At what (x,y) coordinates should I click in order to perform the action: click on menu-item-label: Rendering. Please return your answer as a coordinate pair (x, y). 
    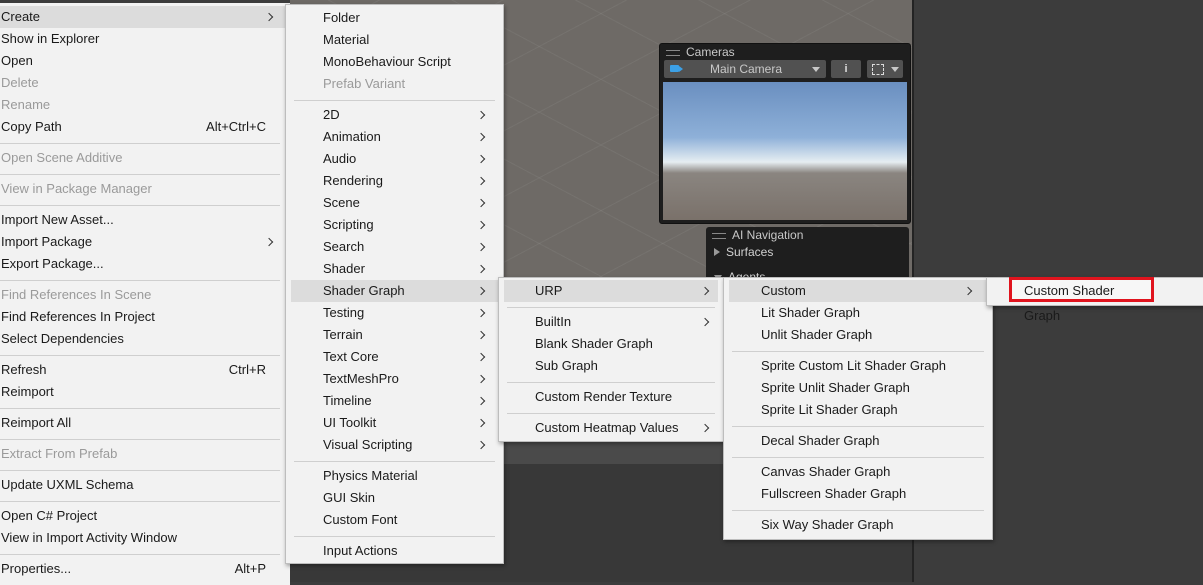
    Looking at the image, I should click on (353, 180).